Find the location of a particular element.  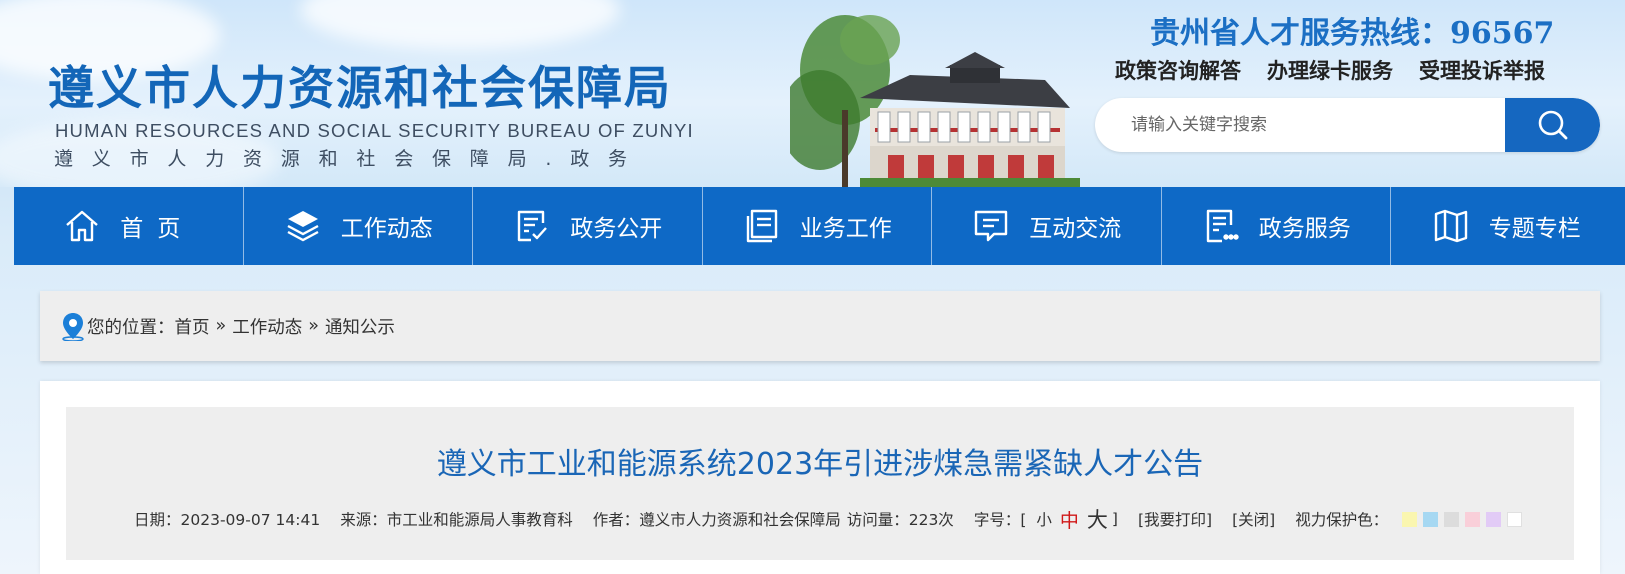

breadcrumb-link-work-news: 工作动态 is located at coordinates (267, 326).